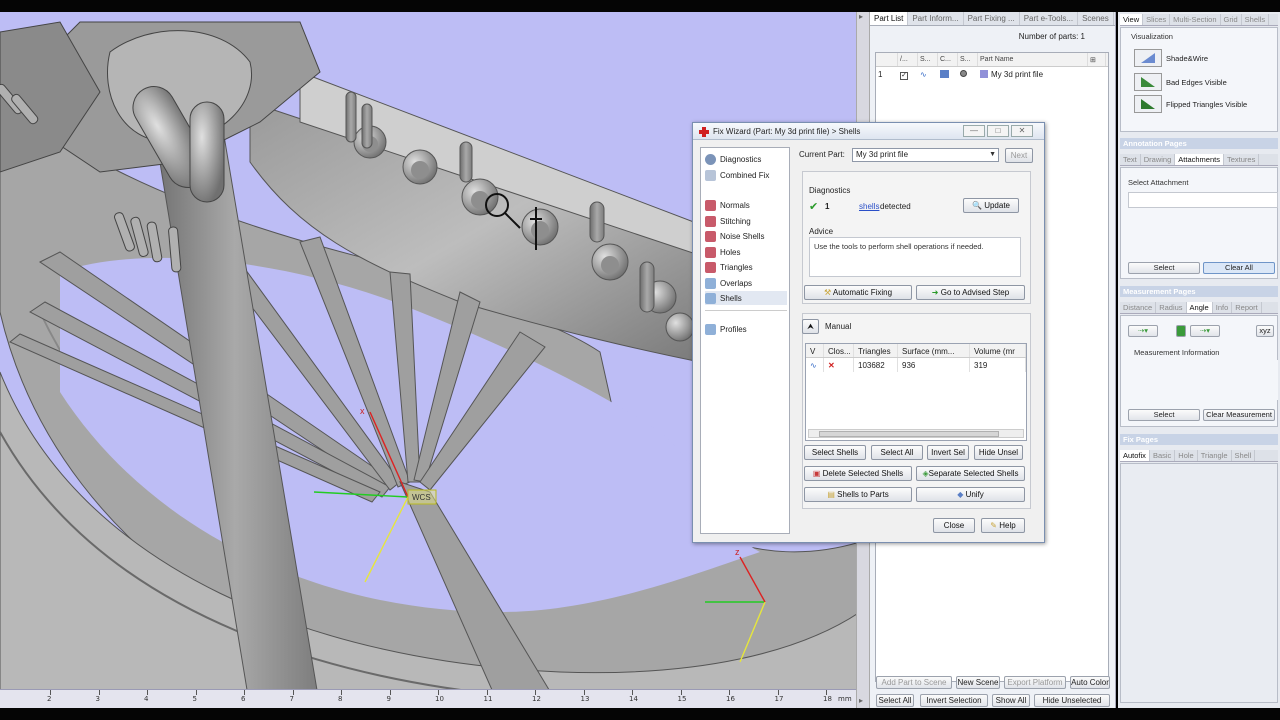  I want to click on export-platform-button: Export Platform, so click(1035, 682).